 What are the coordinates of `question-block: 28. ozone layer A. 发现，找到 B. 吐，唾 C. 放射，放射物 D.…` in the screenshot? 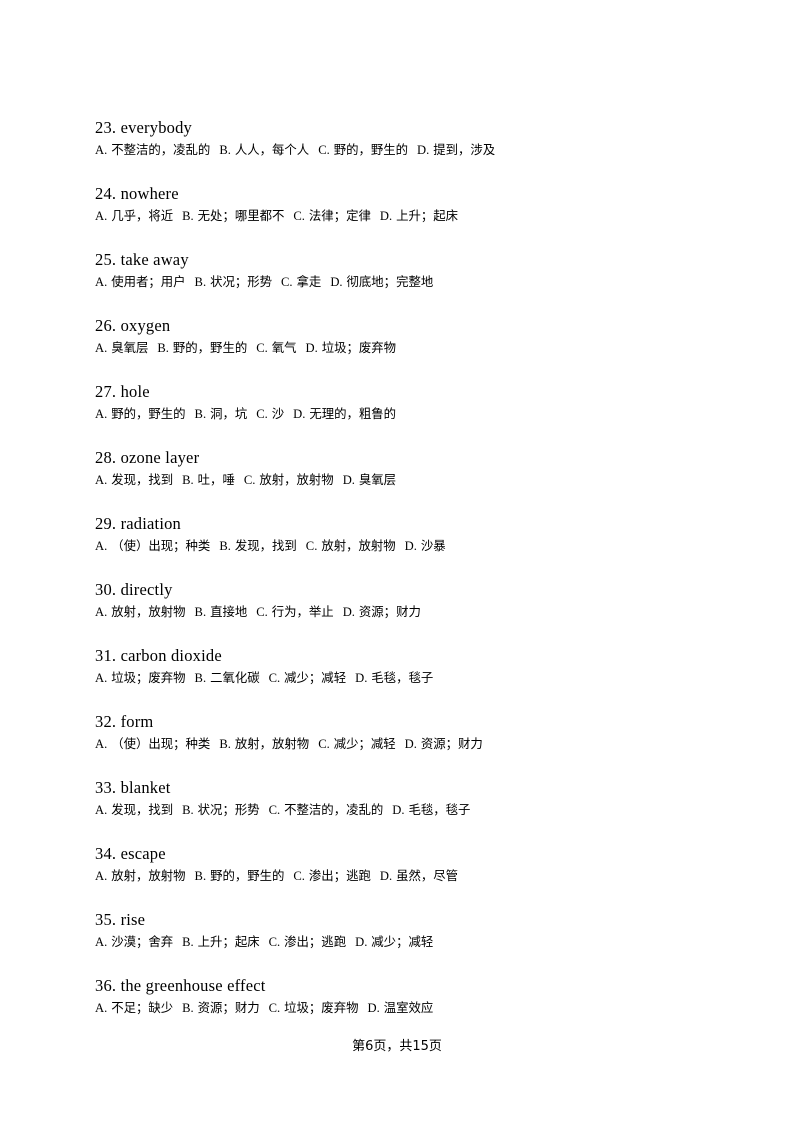 It's located at (405, 469).